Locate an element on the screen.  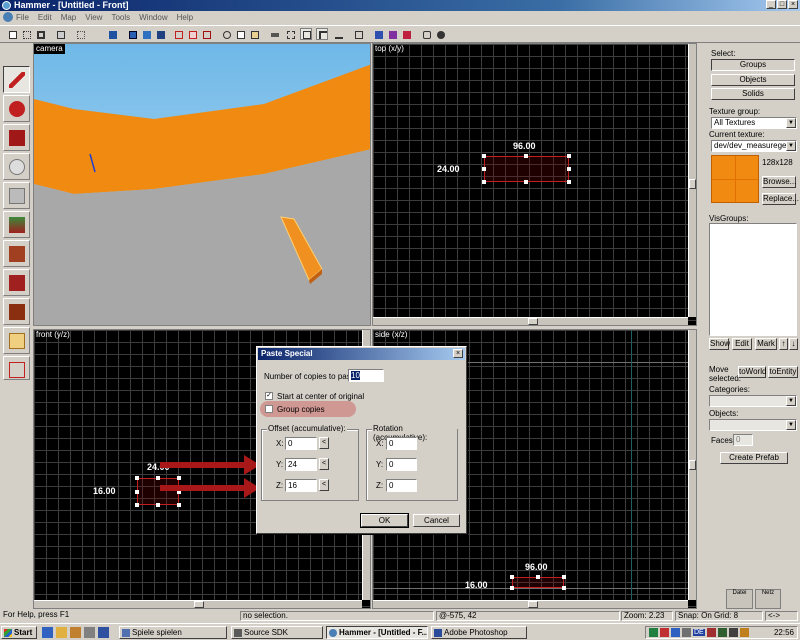
vertex-tool-icon is located at coordinates (16, 340).